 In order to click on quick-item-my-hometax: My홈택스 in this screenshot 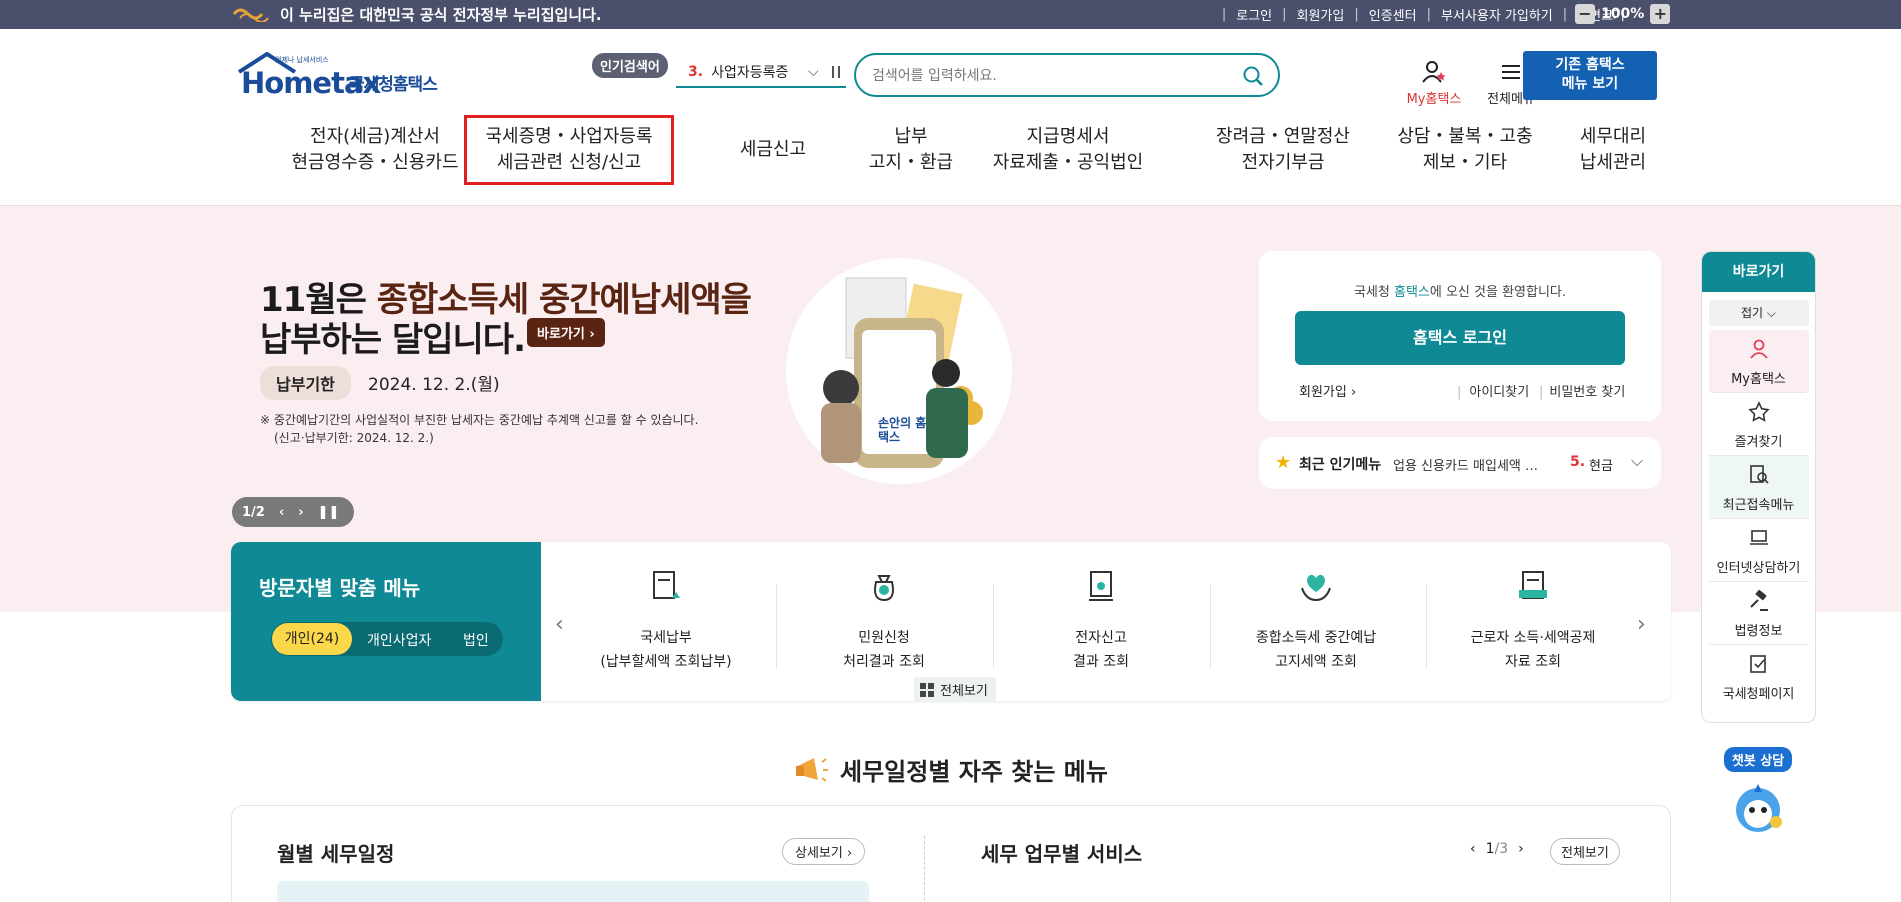, I will do `click(1758, 361)`.